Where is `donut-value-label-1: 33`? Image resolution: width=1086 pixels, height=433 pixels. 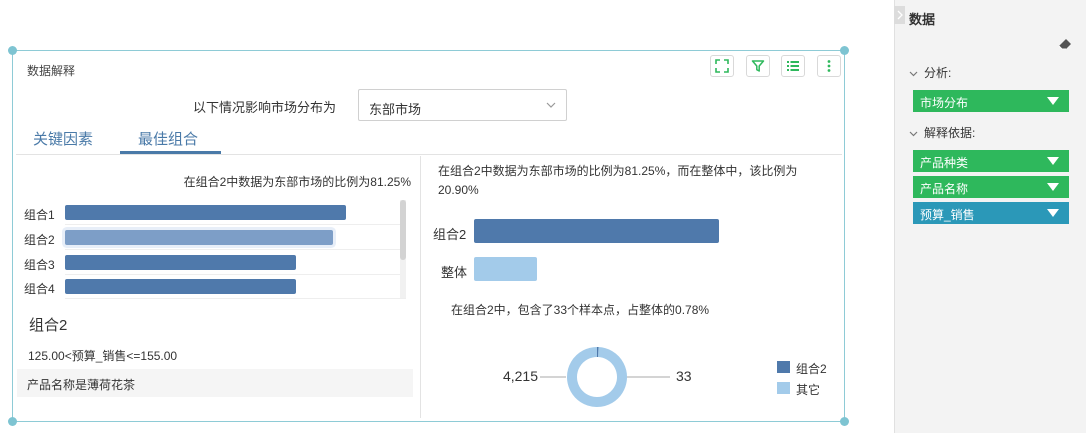 donut-value-label-1: 33 is located at coordinates (684, 376).